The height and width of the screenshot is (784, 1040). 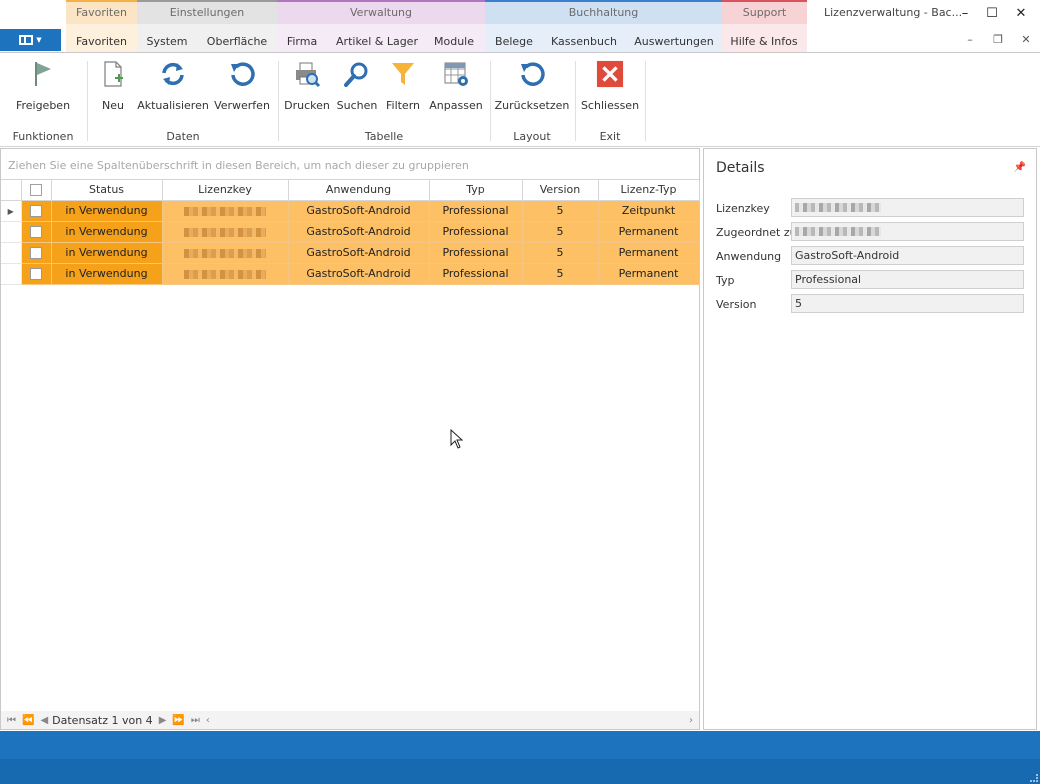 What do you see at coordinates (649, 211) in the screenshot?
I see `cell-lizenz-typ: Zeitpunkt` at bounding box center [649, 211].